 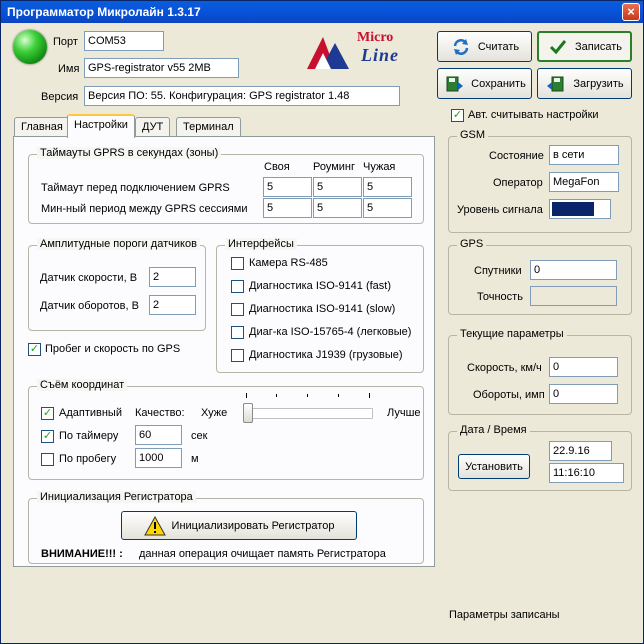 What do you see at coordinates (308, 396) in the screenshot?
I see `quality-slider-ticks` at bounding box center [308, 396].